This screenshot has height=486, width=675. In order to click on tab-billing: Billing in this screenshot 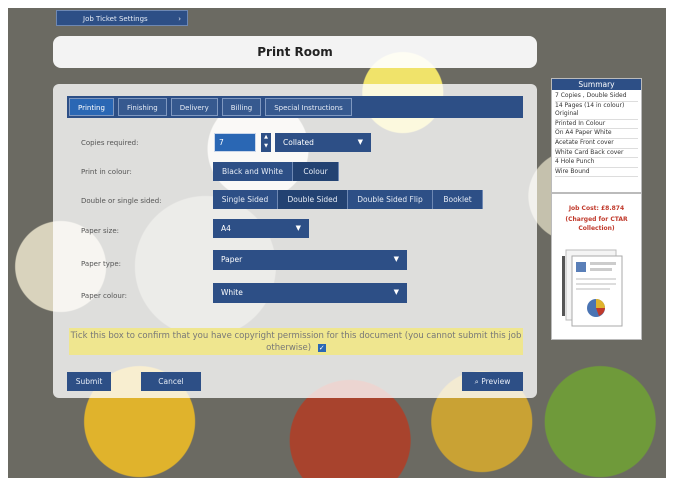, I will do `click(241, 107)`.